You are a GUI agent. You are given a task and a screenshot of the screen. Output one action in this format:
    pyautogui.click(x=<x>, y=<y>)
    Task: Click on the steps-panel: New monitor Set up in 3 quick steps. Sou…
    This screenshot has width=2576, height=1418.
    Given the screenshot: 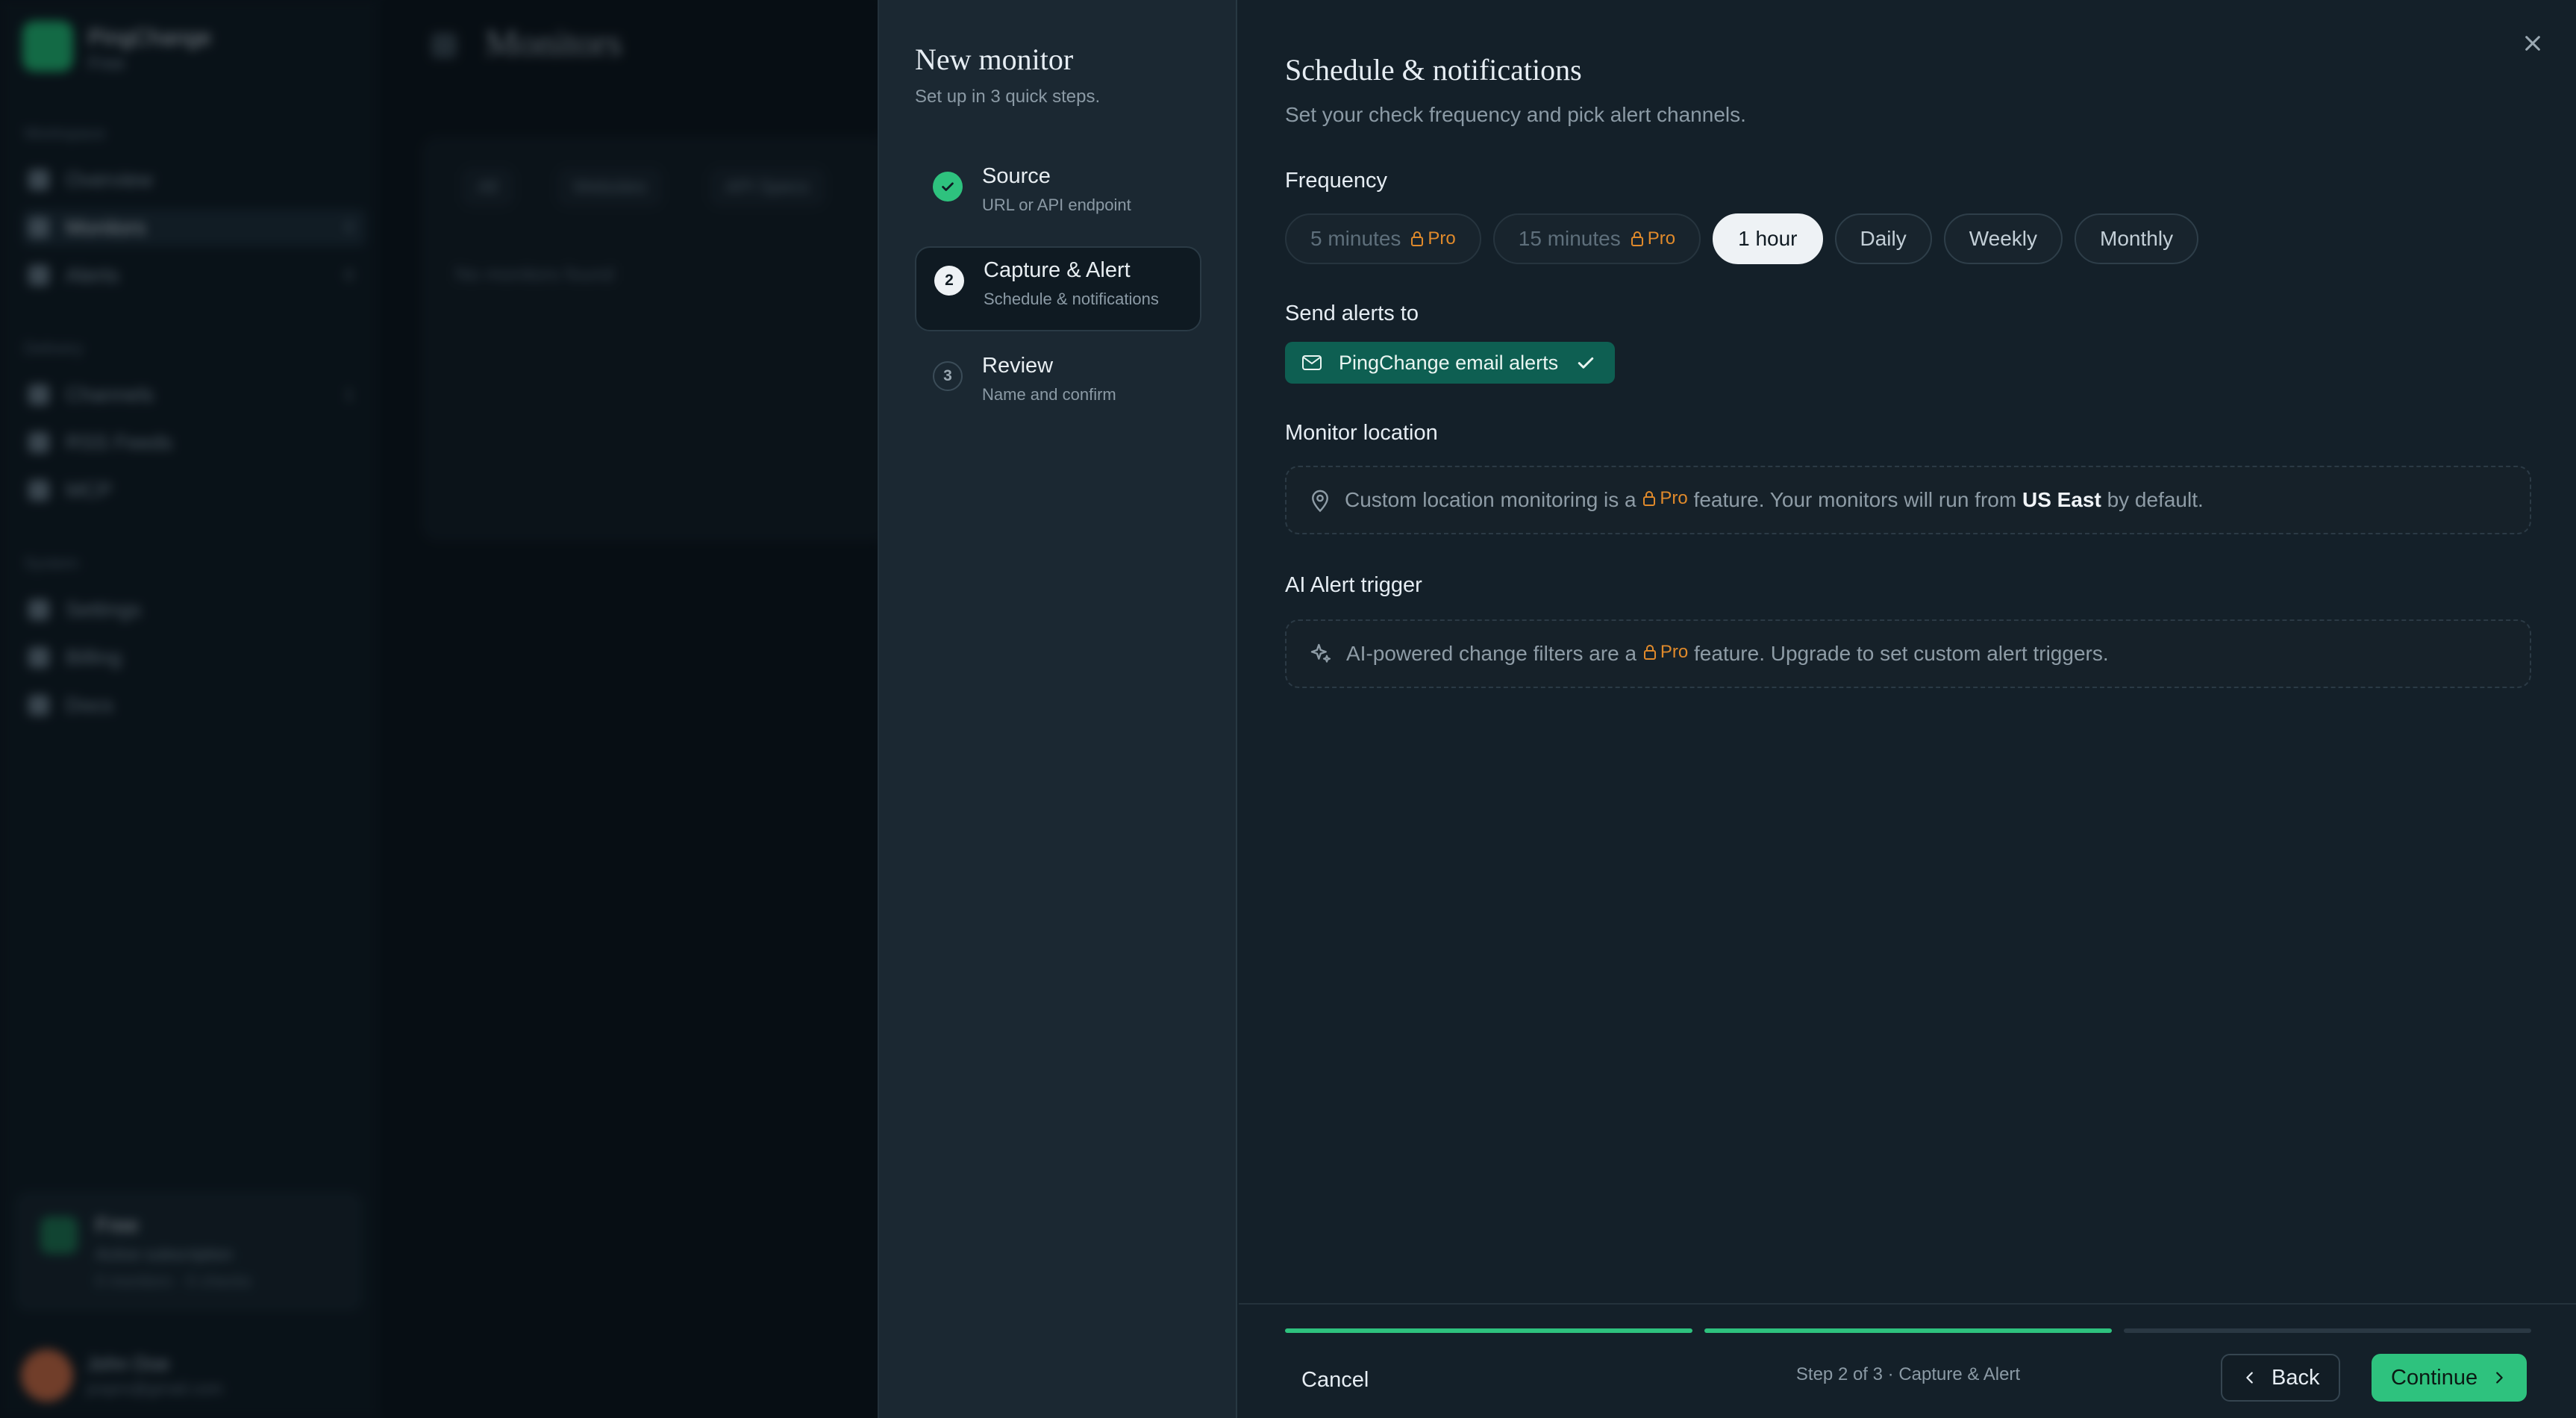 What is the action you would take?
    pyautogui.click(x=1058, y=709)
    